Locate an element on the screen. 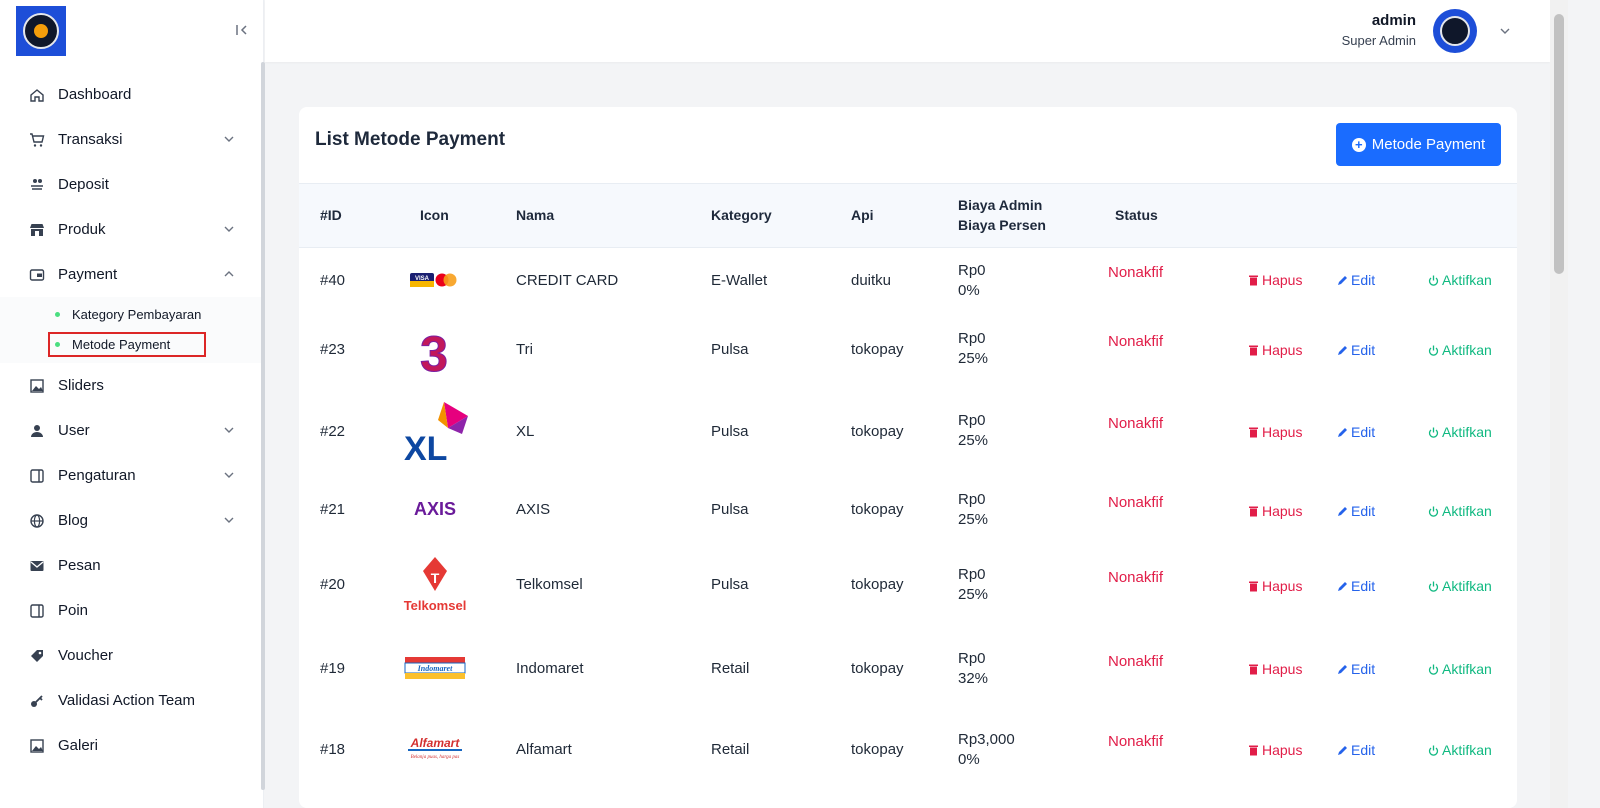 The height and width of the screenshot is (808, 1600). sidebar-item-galeri: Galeri is located at coordinates (130, 745).